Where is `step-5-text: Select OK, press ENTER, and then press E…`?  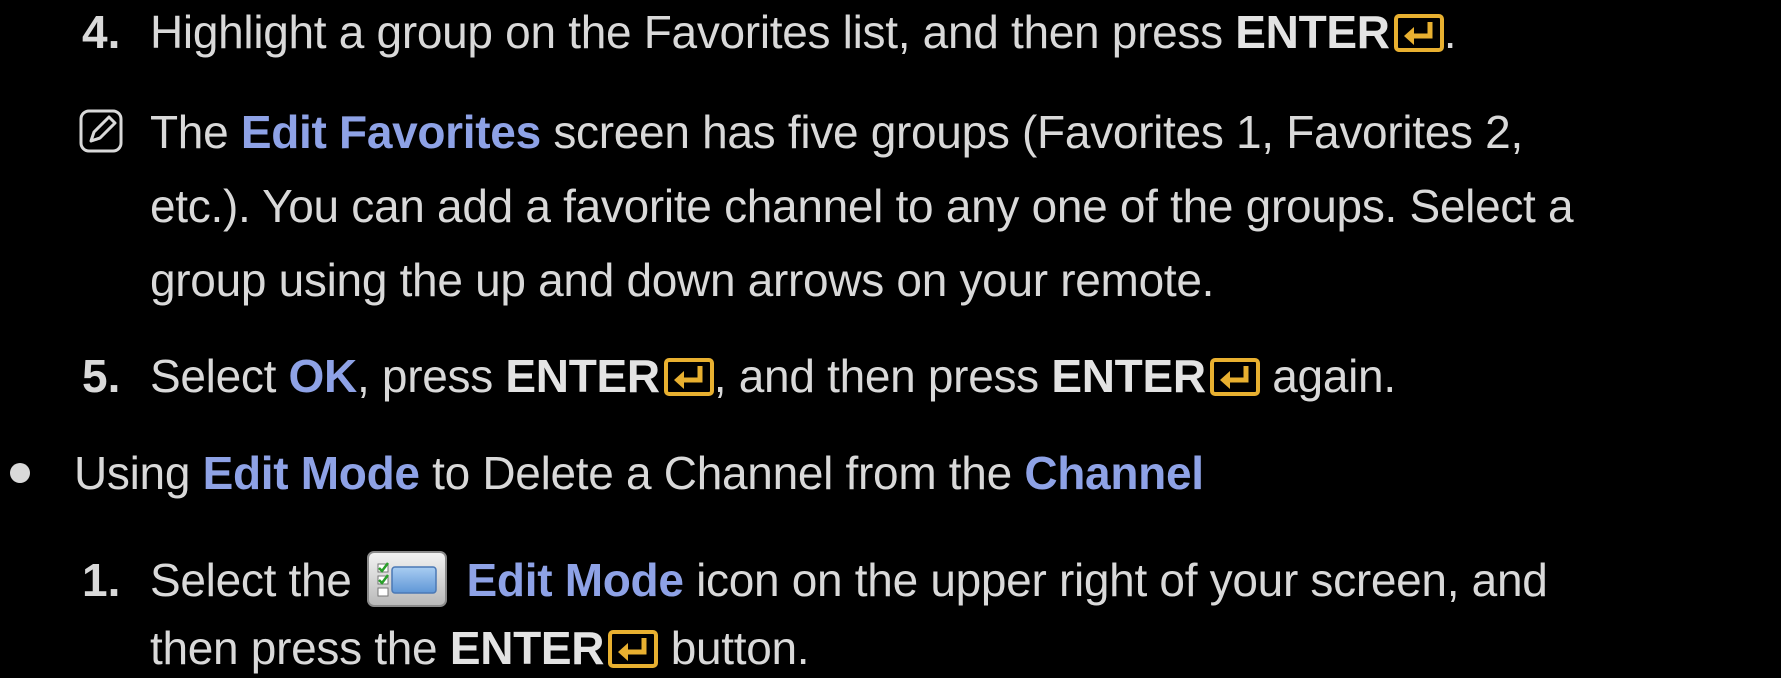
step-5-text: Select OK, press ENTER, and then press E… is located at coordinates (773, 376).